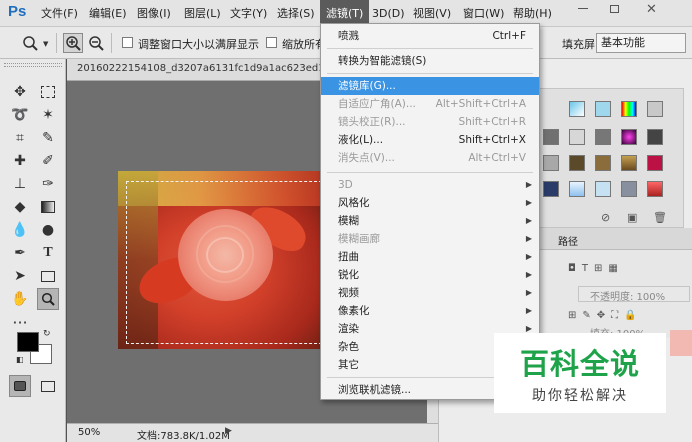  What do you see at coordinates (73, 43) in the screenshot?
I see `zoom-in-icon` at bounding box center [73, 43].